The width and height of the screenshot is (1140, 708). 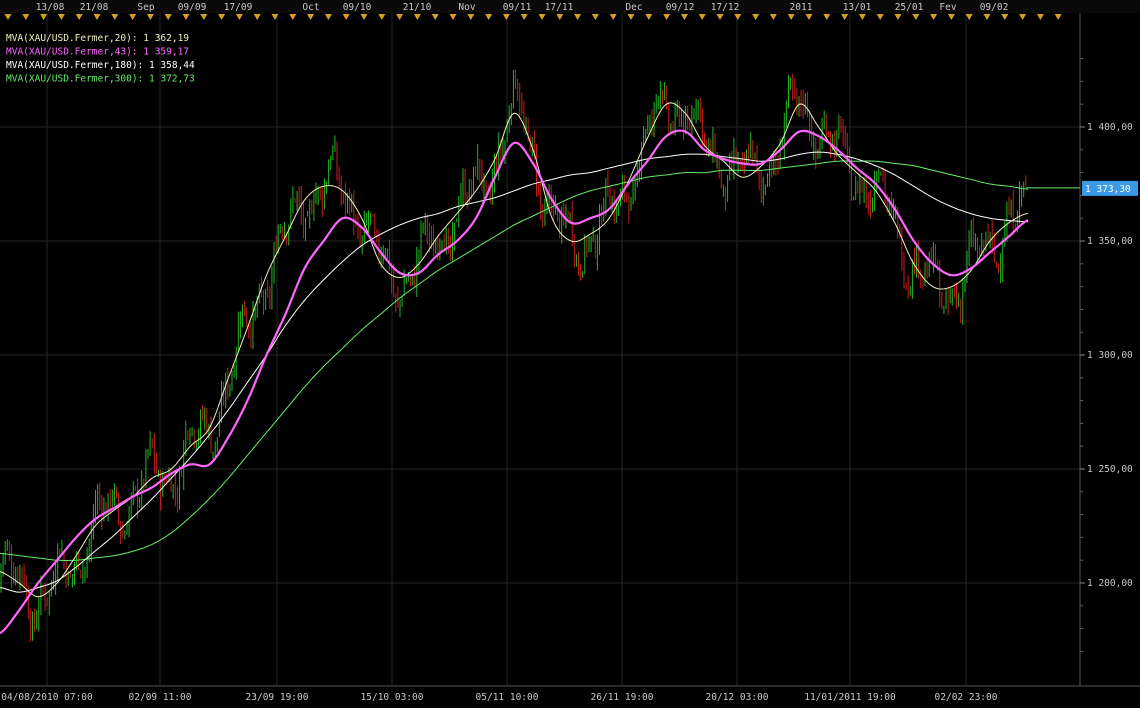 What do you see at coordinates (1110, 469) in the screenshot?
I see `price-axis-label: 1 250,00` at bounding box center [1110, 469].